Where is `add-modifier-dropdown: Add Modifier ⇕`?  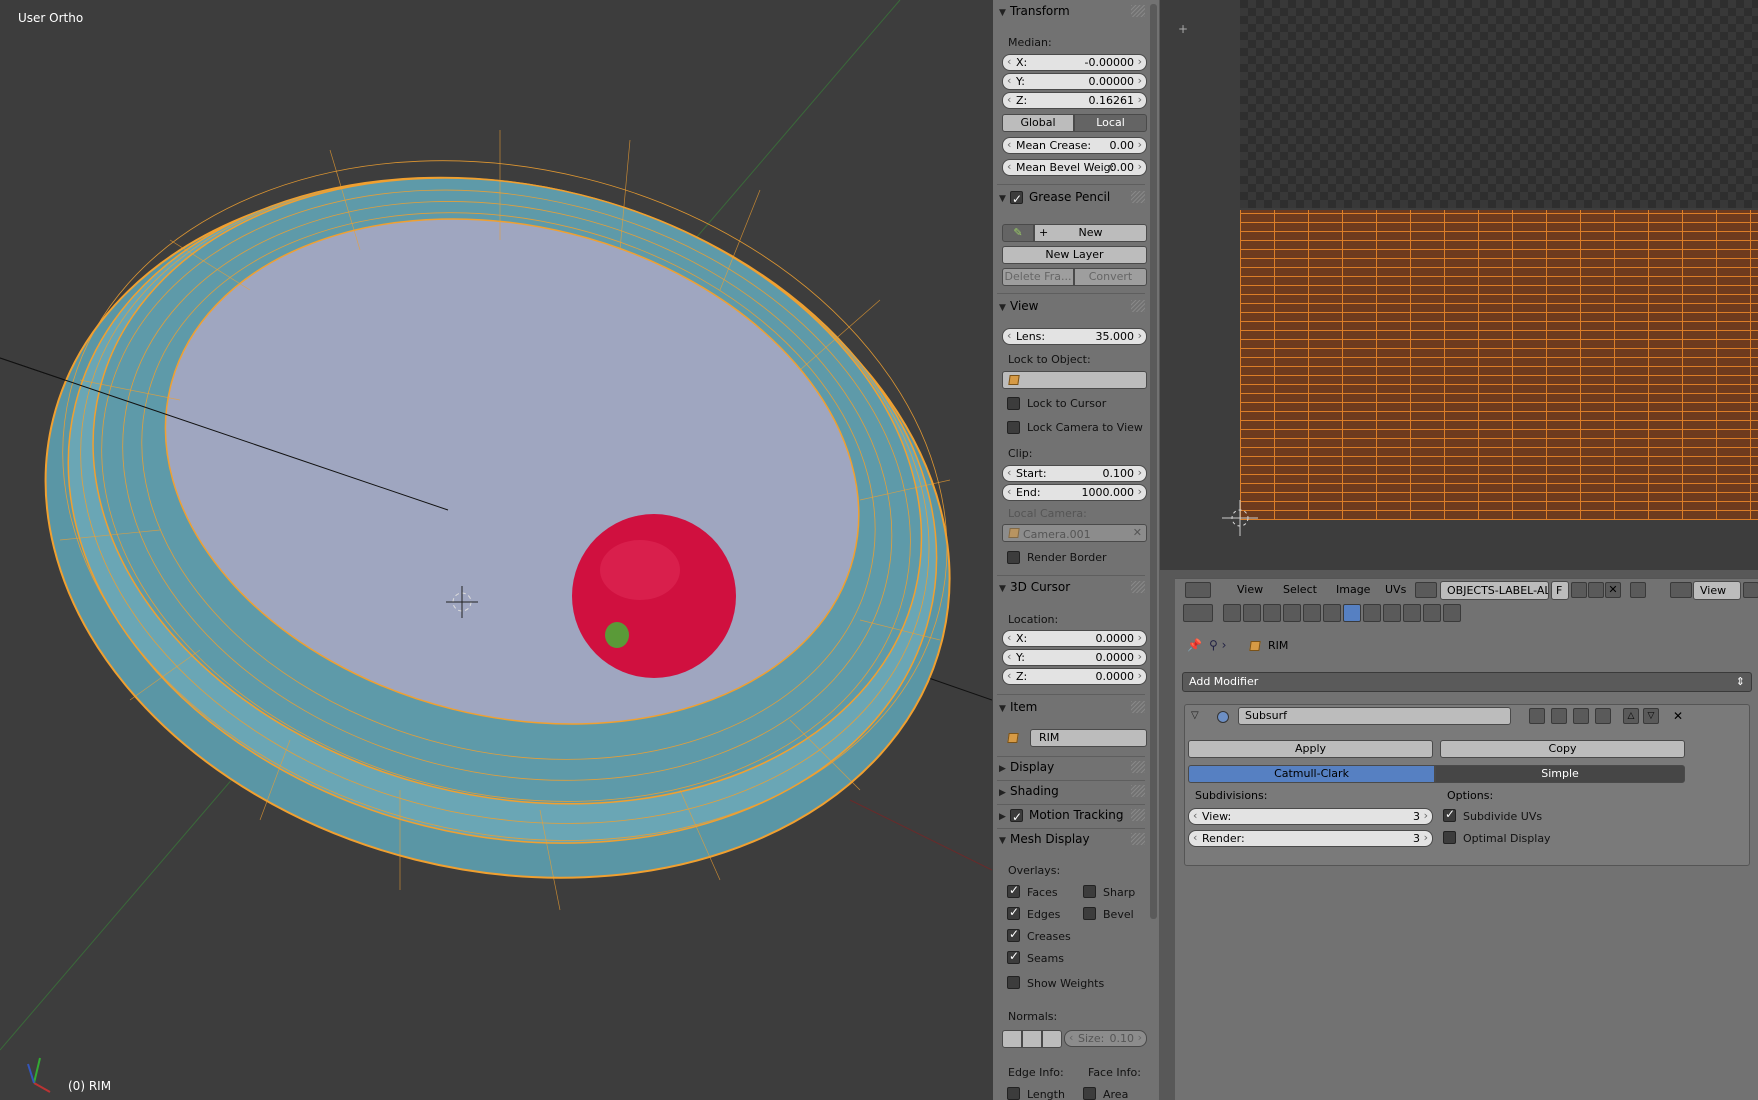
add-modifier-dropdown: Add Modifier ⇕ is located at coordinates (1467, 682).